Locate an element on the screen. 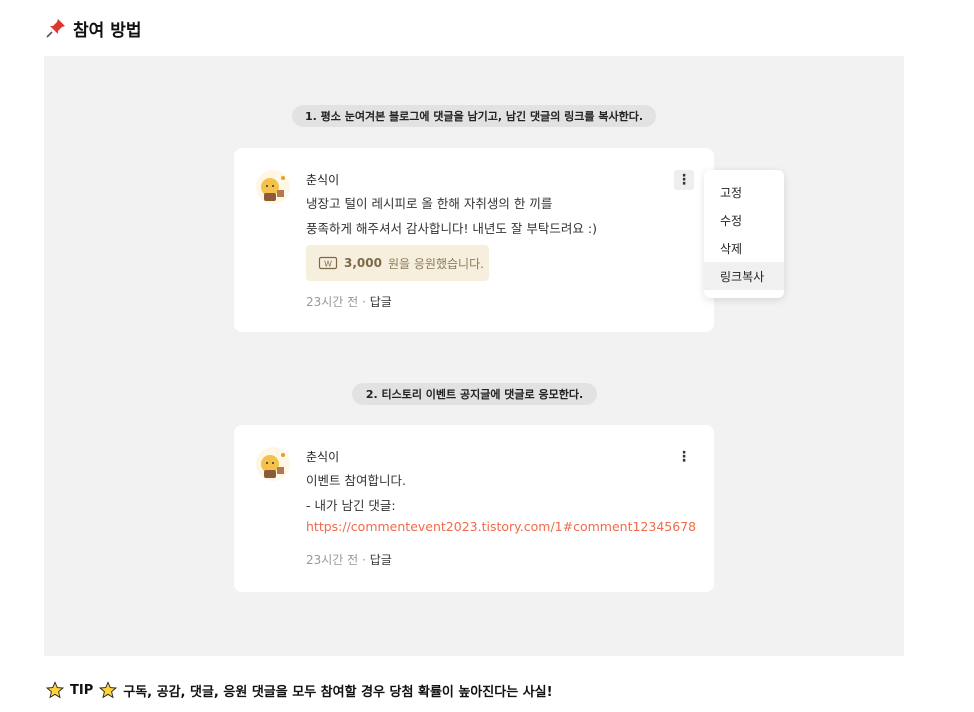  tip-label: TIP is located at coordinates (82, 690).